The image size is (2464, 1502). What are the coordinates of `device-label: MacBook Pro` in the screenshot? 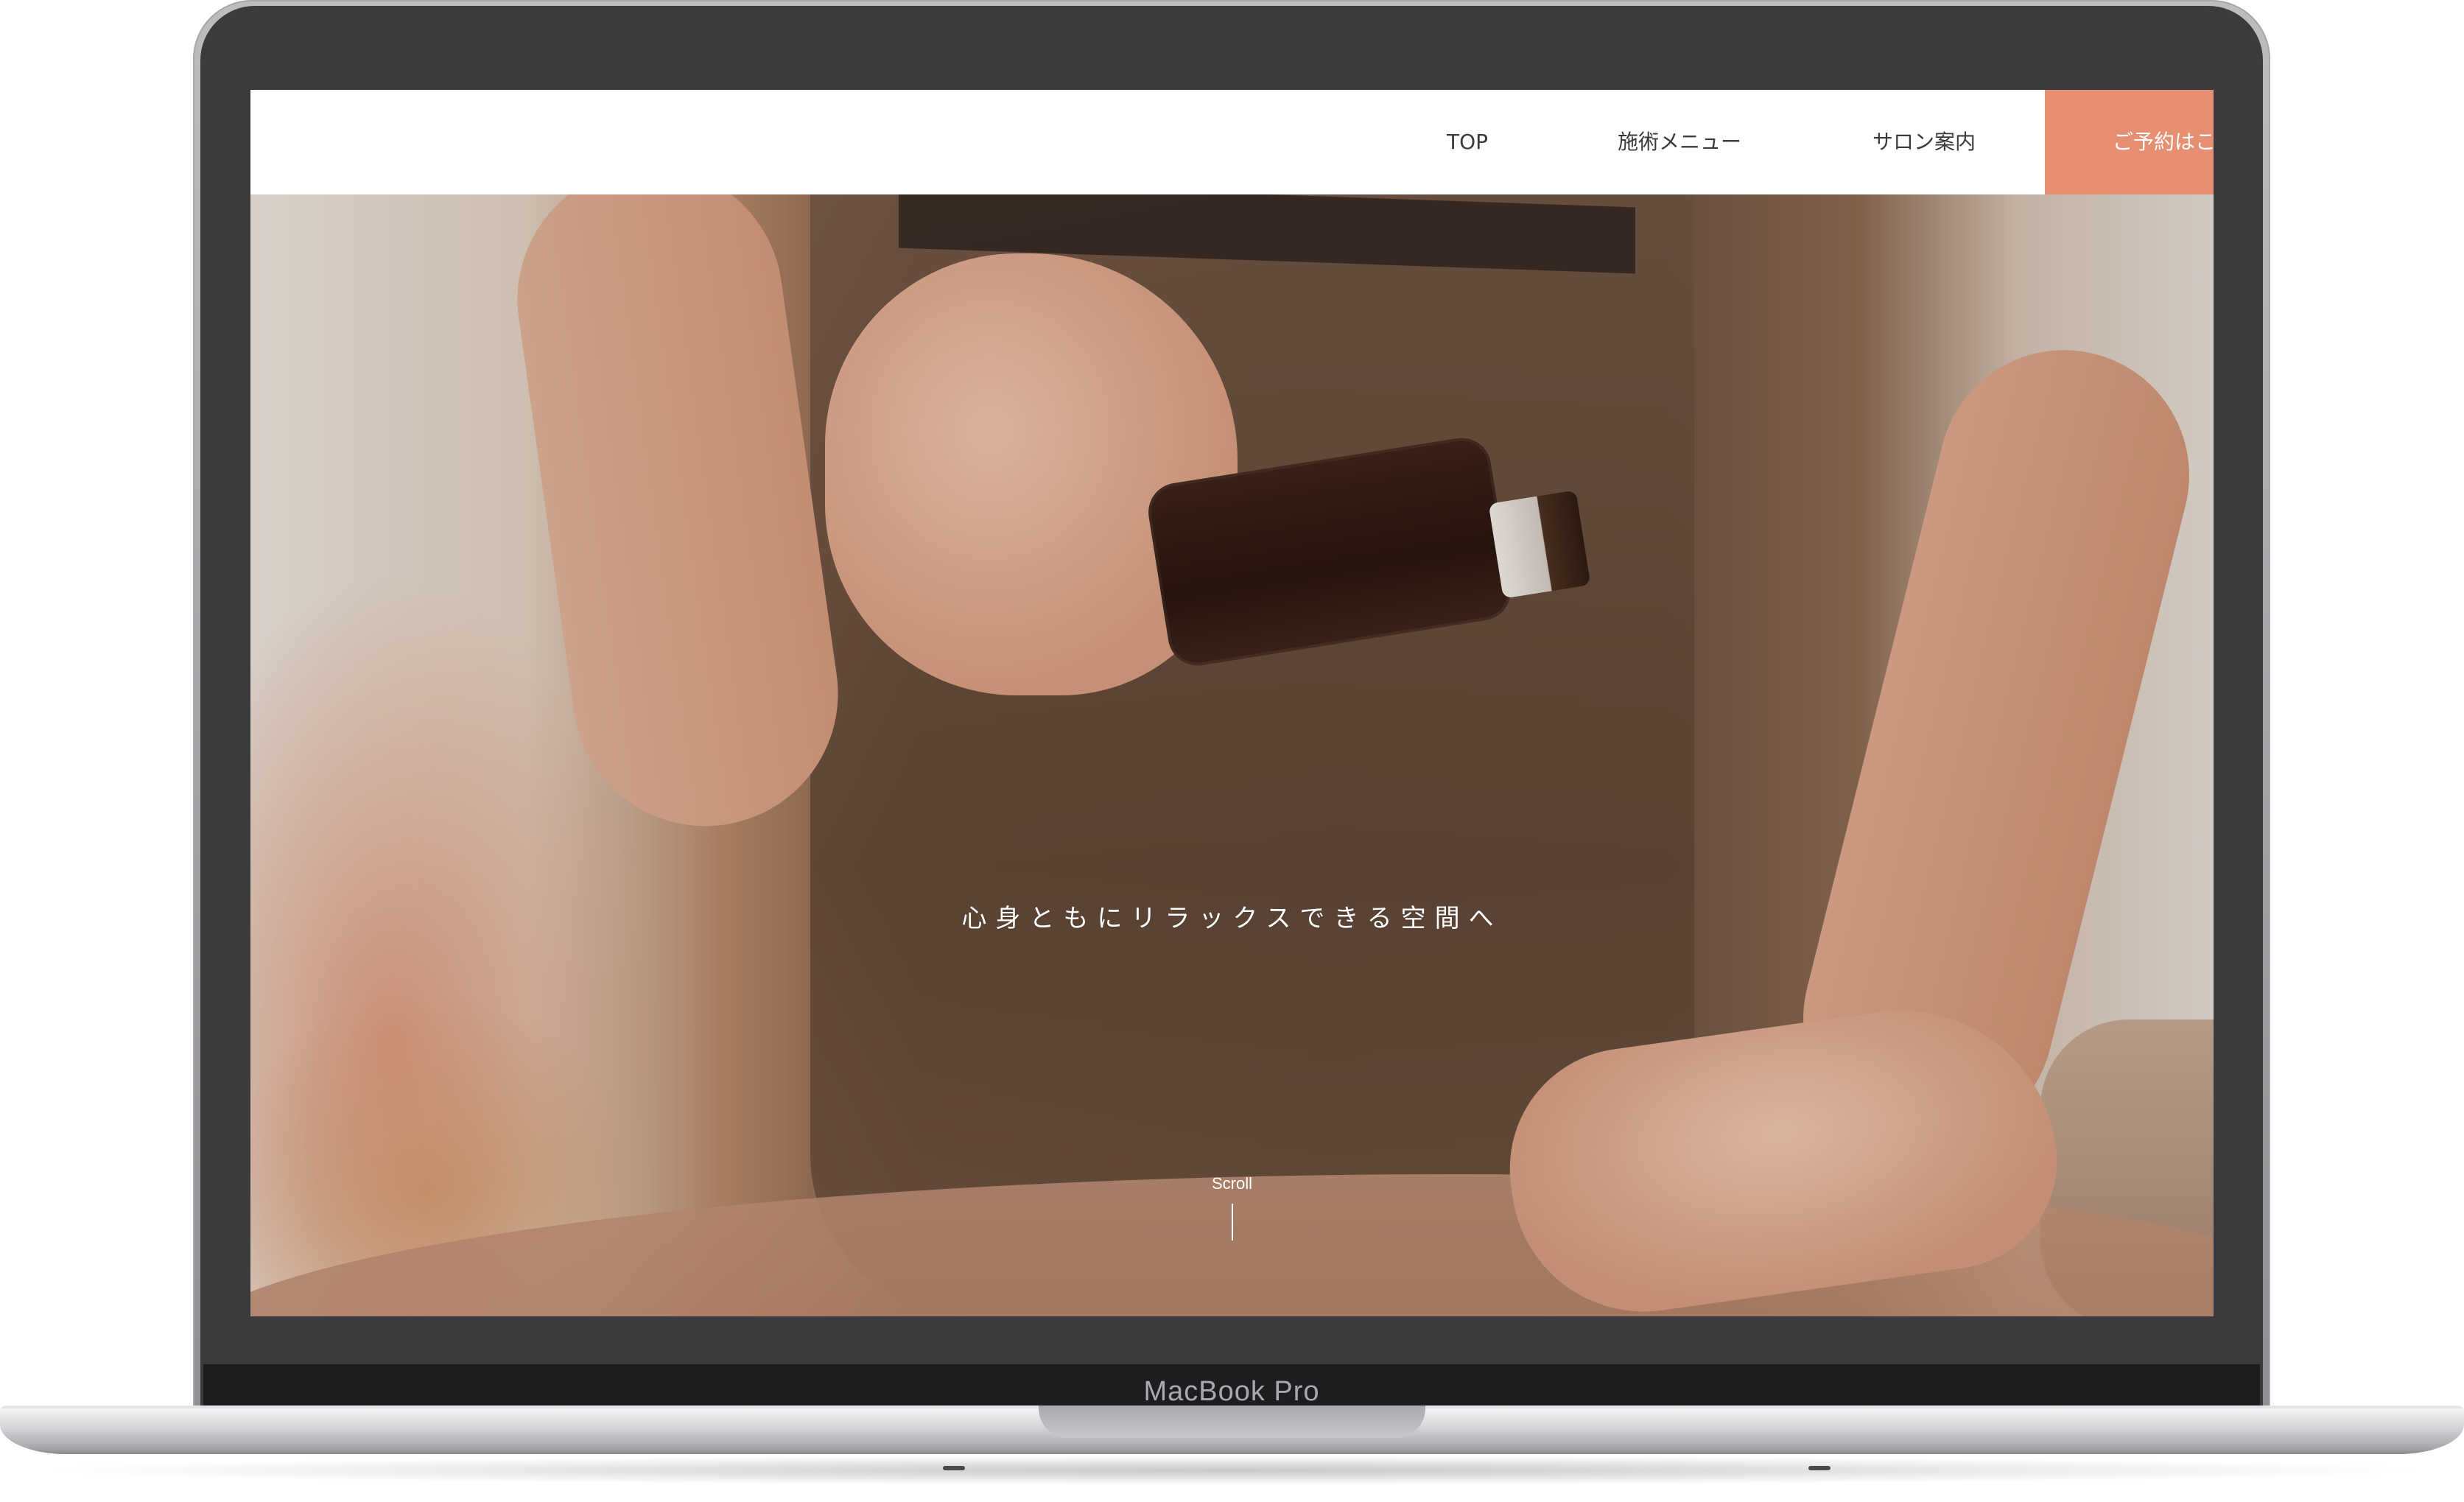 It's located at (1231, 1391).